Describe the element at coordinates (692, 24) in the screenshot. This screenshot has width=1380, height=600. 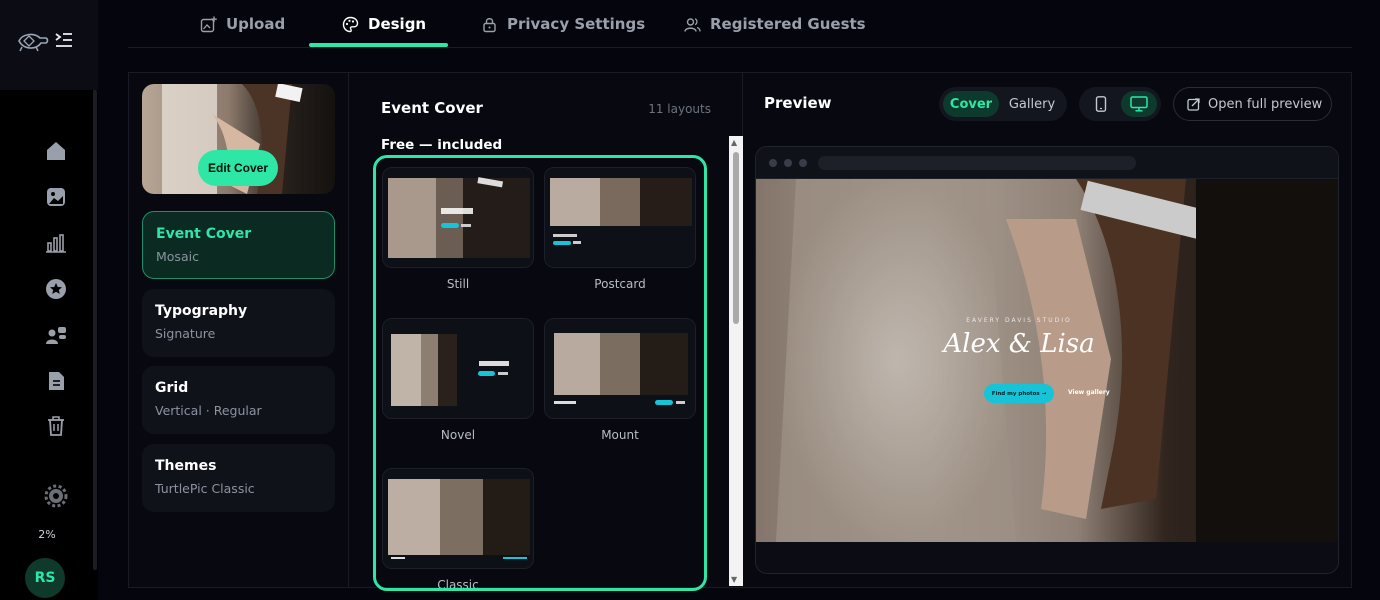
I see `guests-icon` at that location.